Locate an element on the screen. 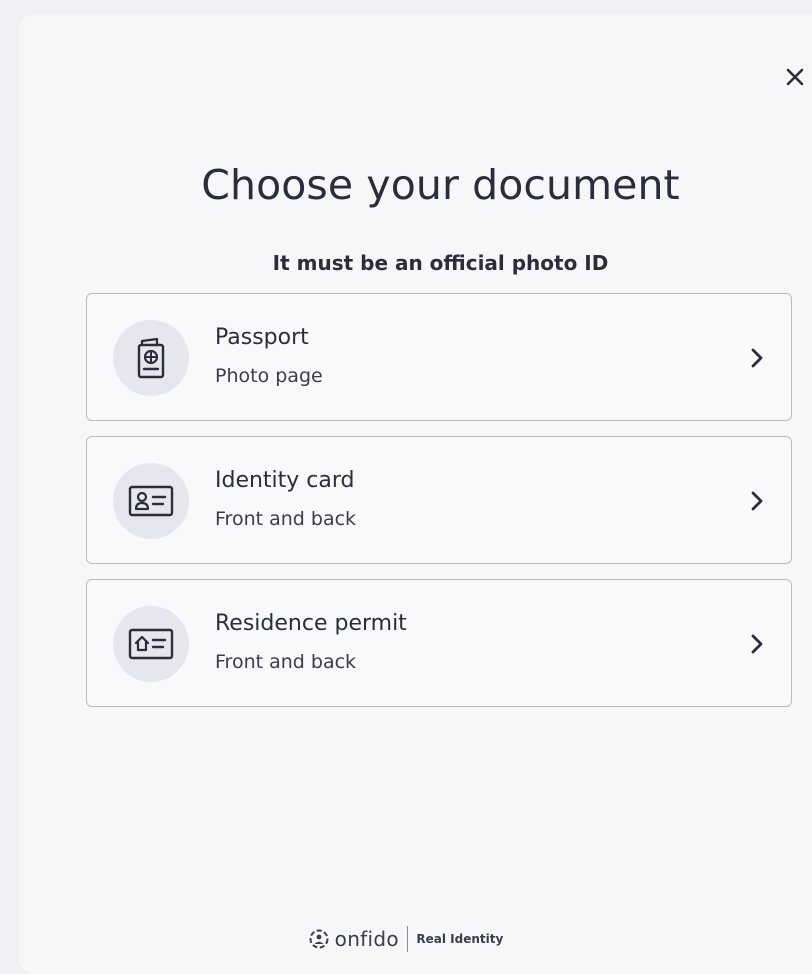 The width and height of the screenshot is (812, 974). brand-name: onfido is located at coordinates (366, 939).